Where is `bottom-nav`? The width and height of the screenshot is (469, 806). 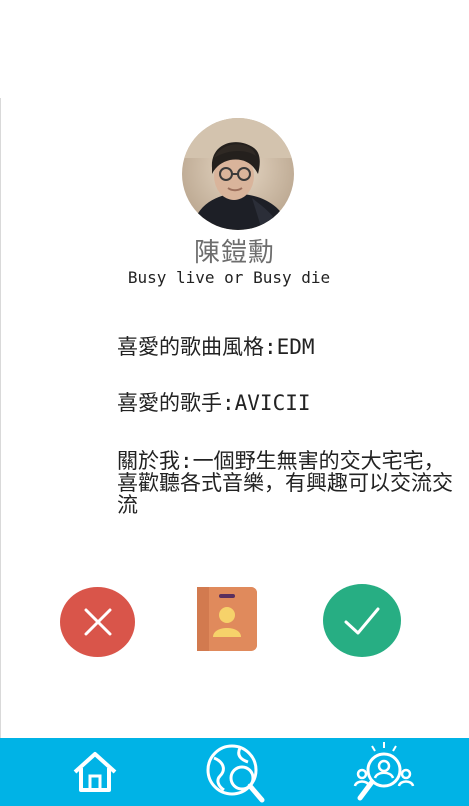 bottom-nav is located at coordinates (234, 772).